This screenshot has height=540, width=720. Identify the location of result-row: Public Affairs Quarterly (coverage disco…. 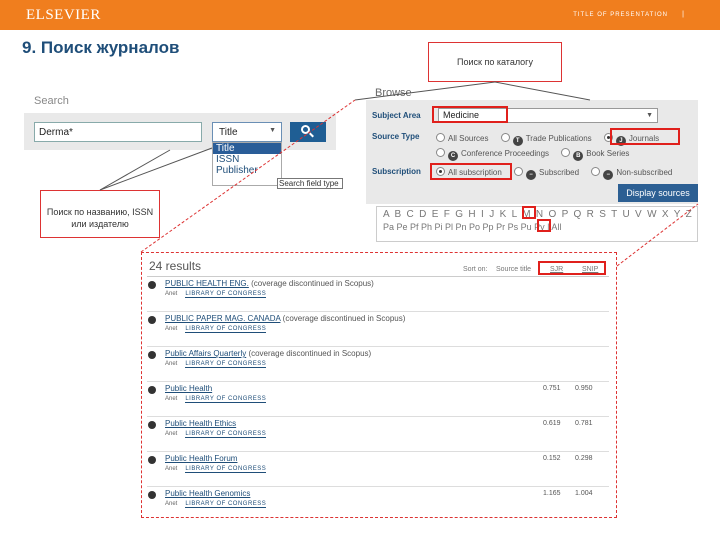
(378, 365).